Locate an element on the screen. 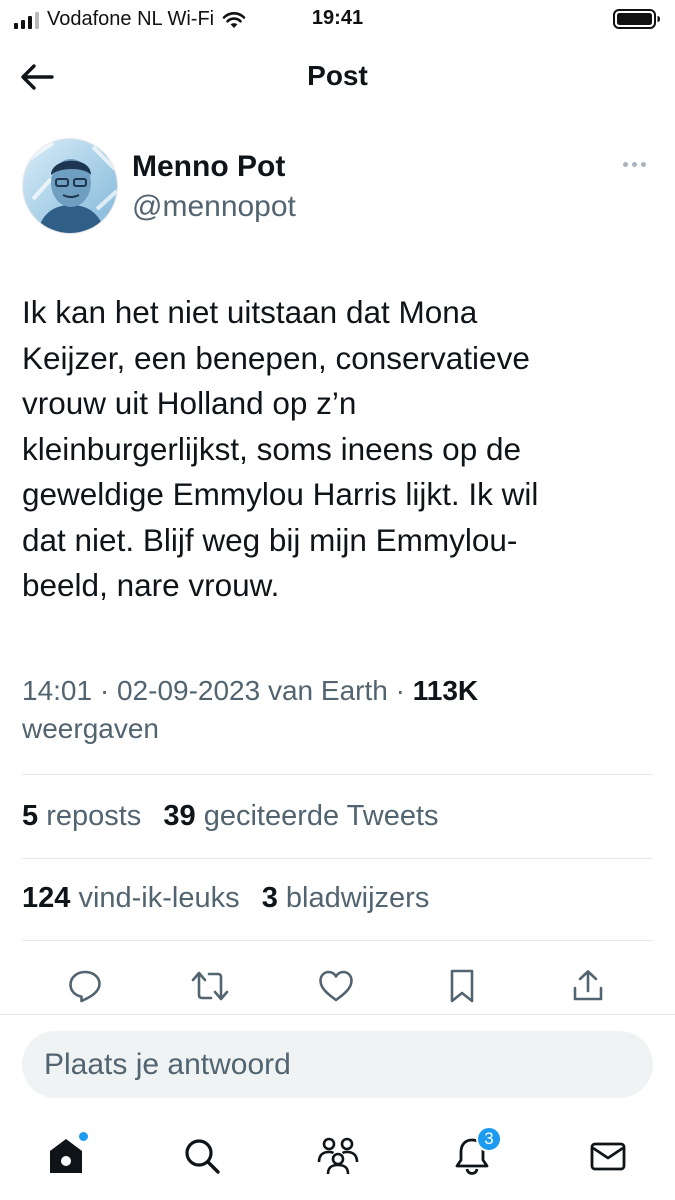 This screenshot has width=675, height=1200. author-name: Menno Pot is located at coordinates (208, 167).